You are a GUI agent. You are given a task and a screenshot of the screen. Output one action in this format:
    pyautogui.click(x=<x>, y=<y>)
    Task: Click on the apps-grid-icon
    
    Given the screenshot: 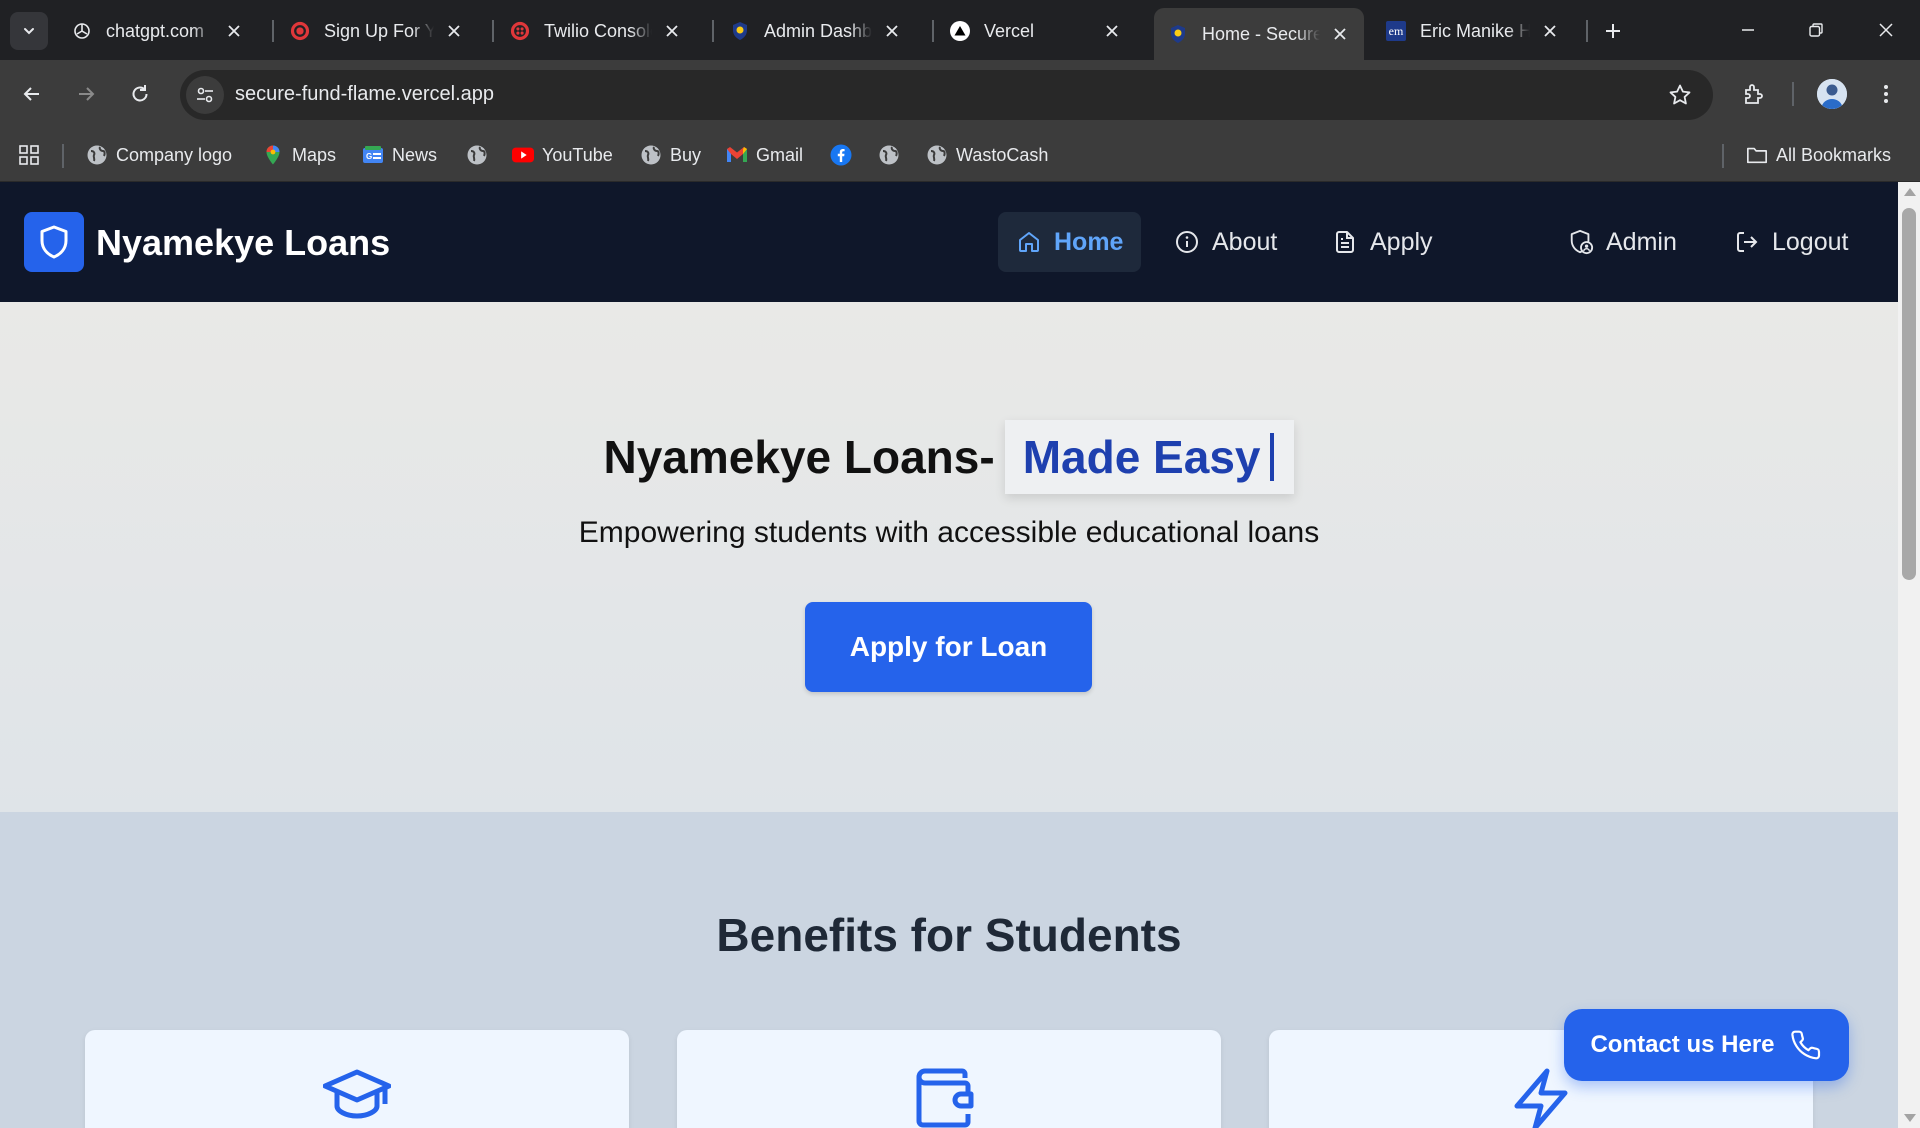 What is the action you would take?
    pyautogui.click(x=29, y=155)
    